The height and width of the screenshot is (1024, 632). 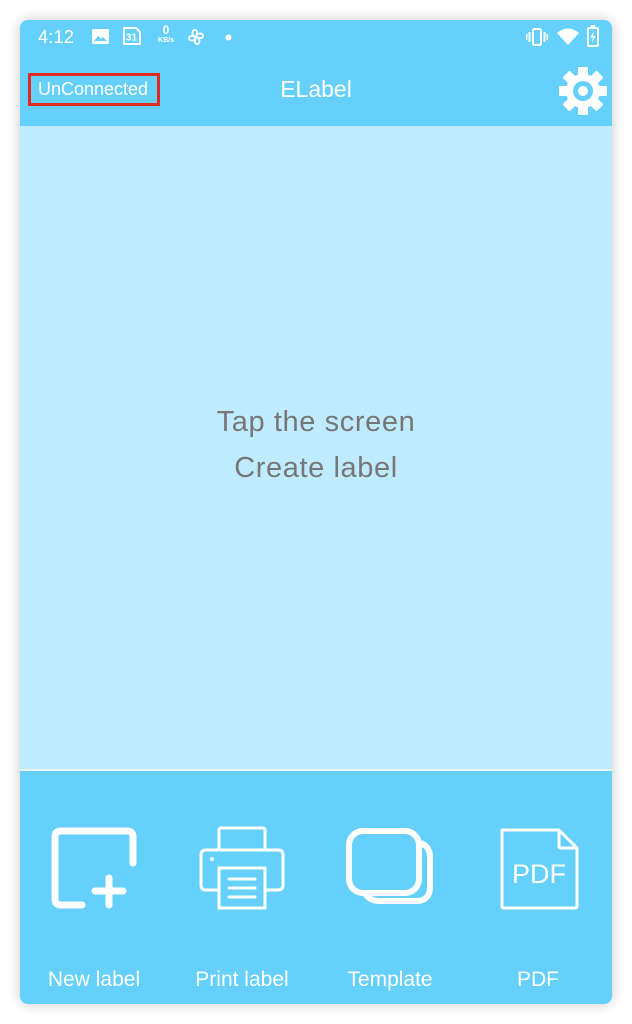 I want to click on pdf-label: PDF, so click(x=538, y=979).